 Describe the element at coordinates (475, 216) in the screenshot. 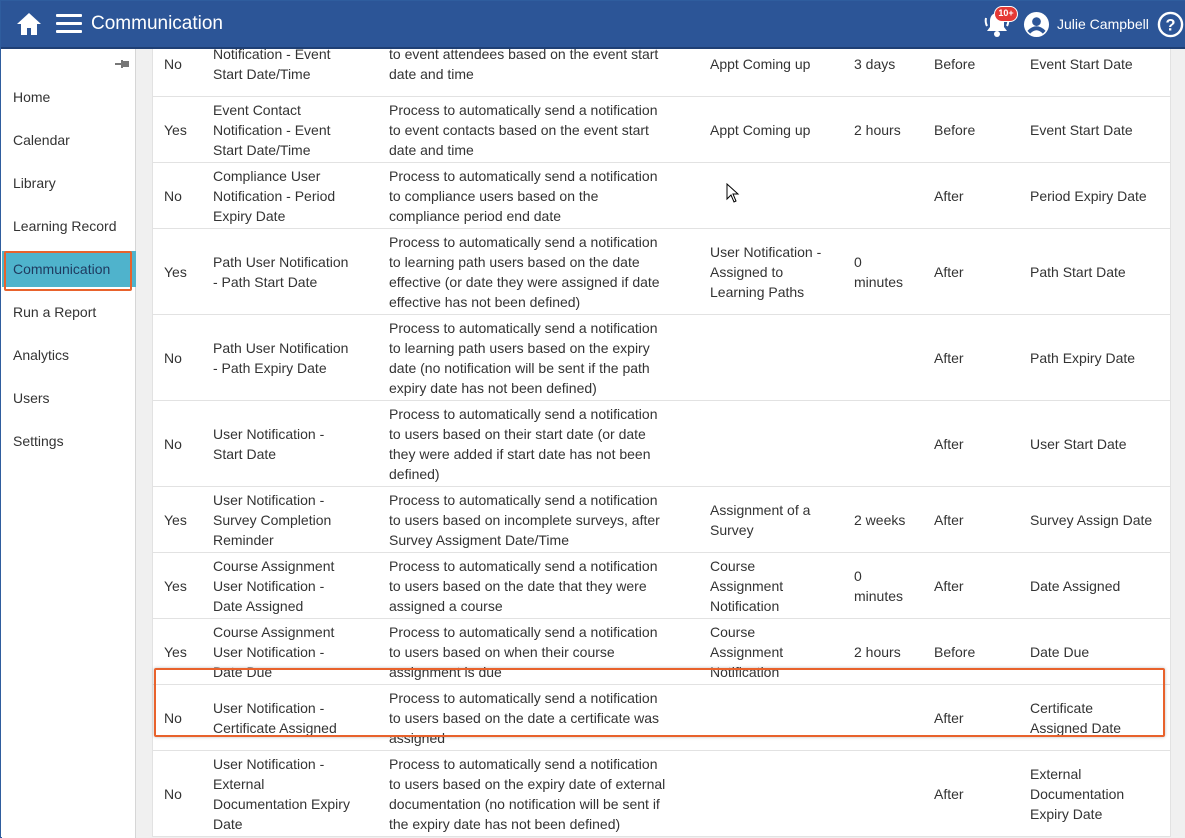

I see `description-cell-line: compliance period end date` at that location.